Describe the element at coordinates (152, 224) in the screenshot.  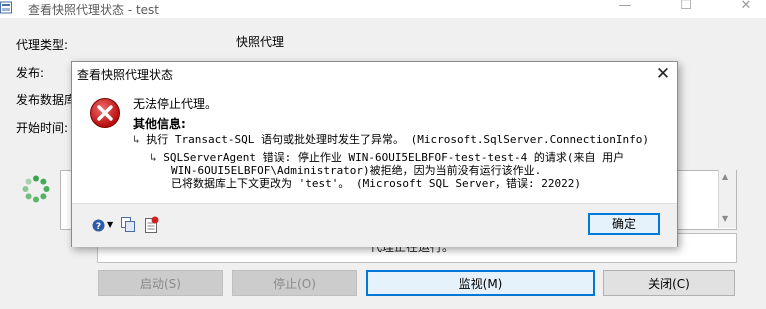
I see `details-icon` at that location.